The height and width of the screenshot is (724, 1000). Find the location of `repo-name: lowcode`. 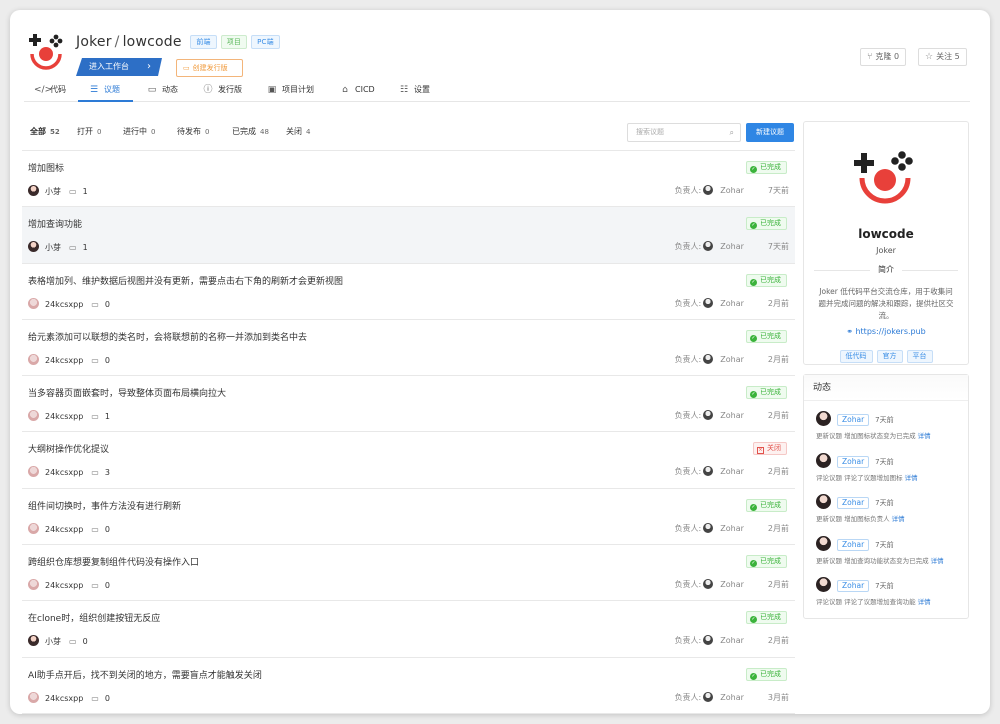

repo-name: lowcode is located at coordinates (152, 42).